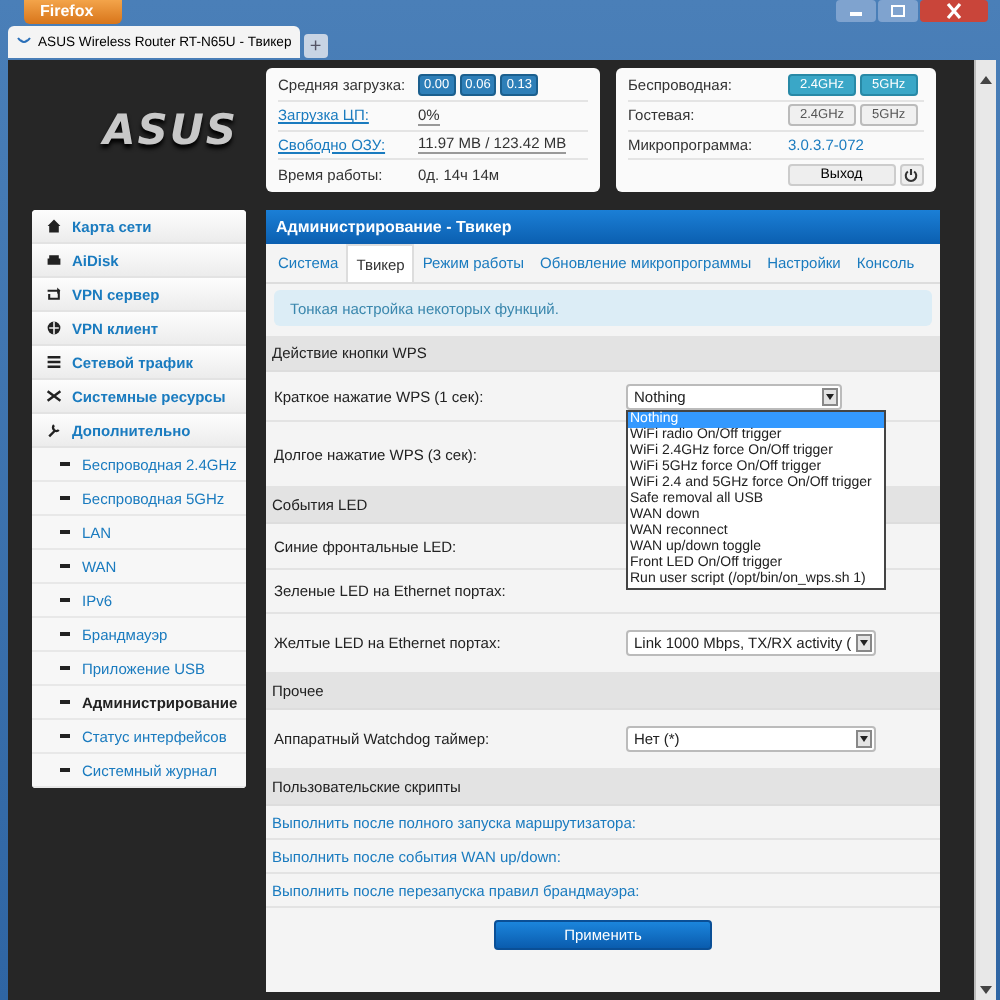 Image resolution: width=1000 pixels, height=1000 pixels. Describe the element at coordinates (954, 11) in the screenshot. I see `close-icon` at that location.